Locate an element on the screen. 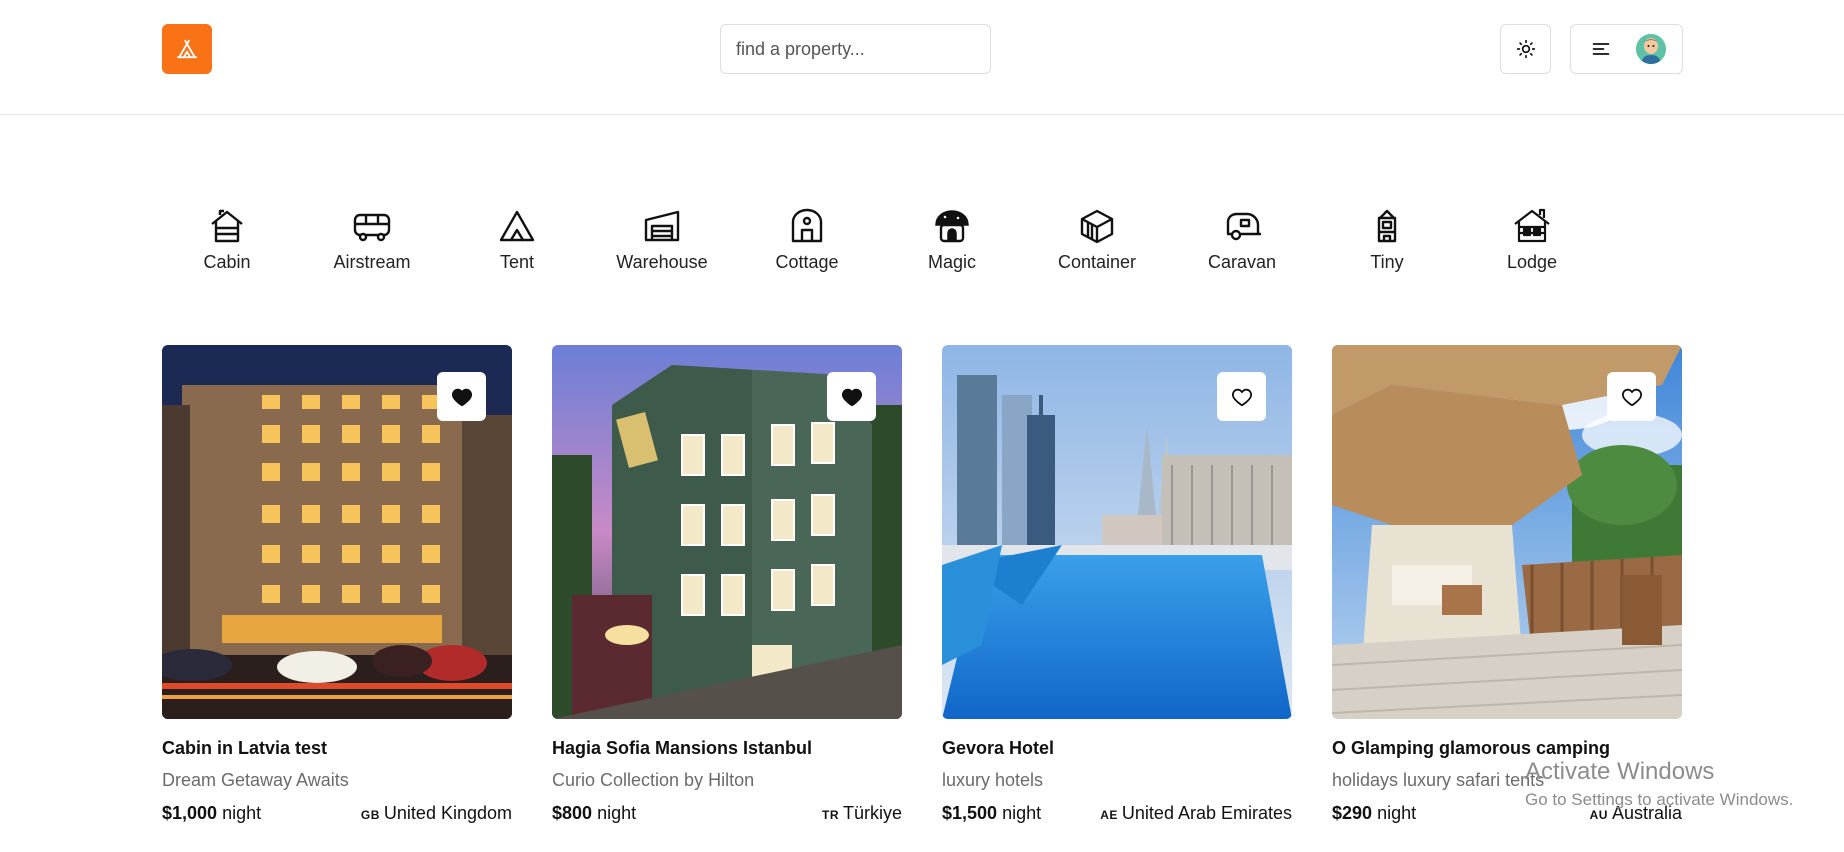  country: TR Türkiye is located at coordinates (862, 813).